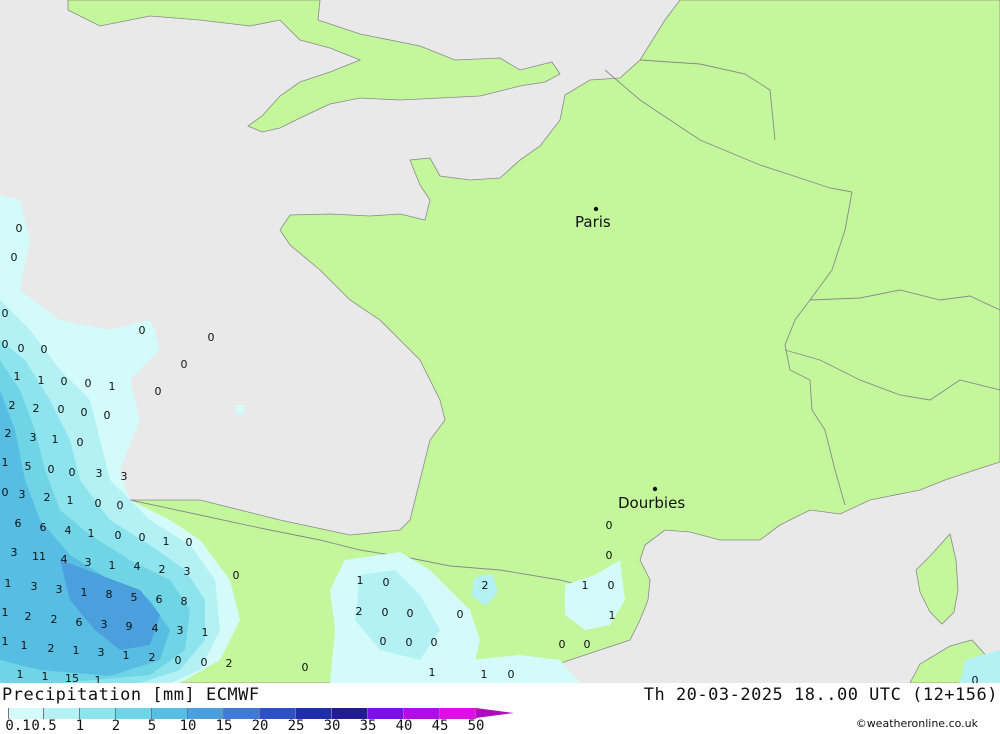 The width and height of the screenshot is (1000, 734). What do you see at coordinates (440, 726) in the screenshot?
I see `legend-tick-label: 45` at bounding box center [440, 726].